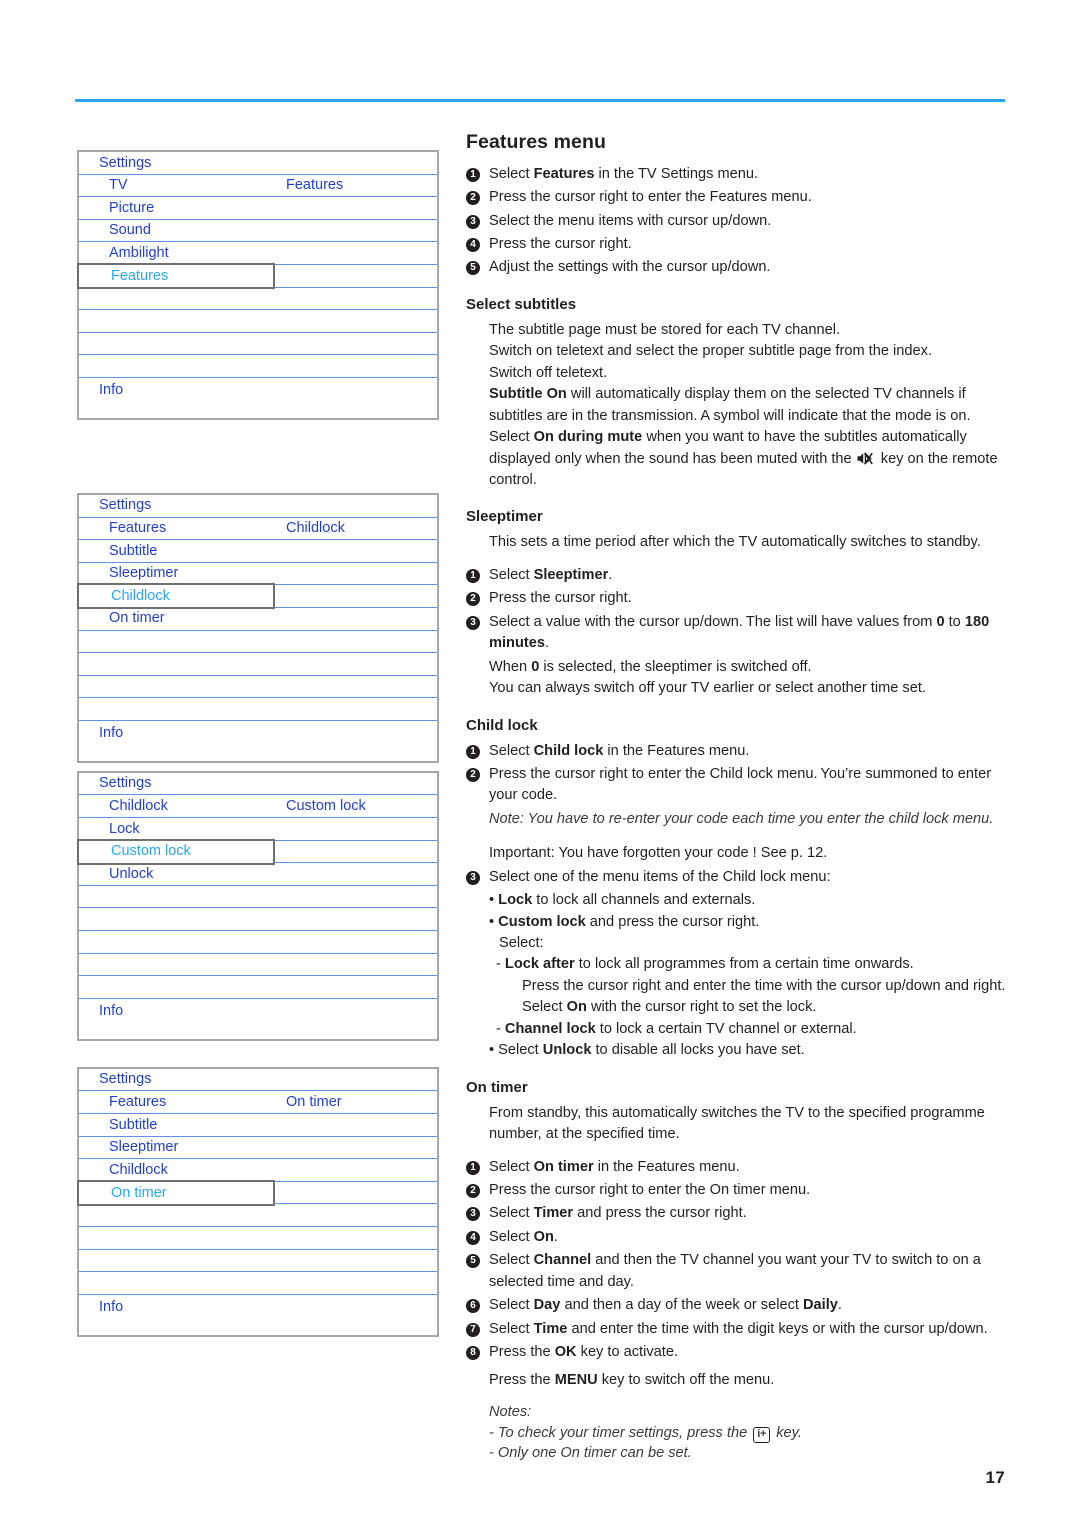 This screenshot has height=1528, width=1080. Describe the element at coordinates (124, 828) in the screenshot. I see `osd-row-label: Lock` at that location.